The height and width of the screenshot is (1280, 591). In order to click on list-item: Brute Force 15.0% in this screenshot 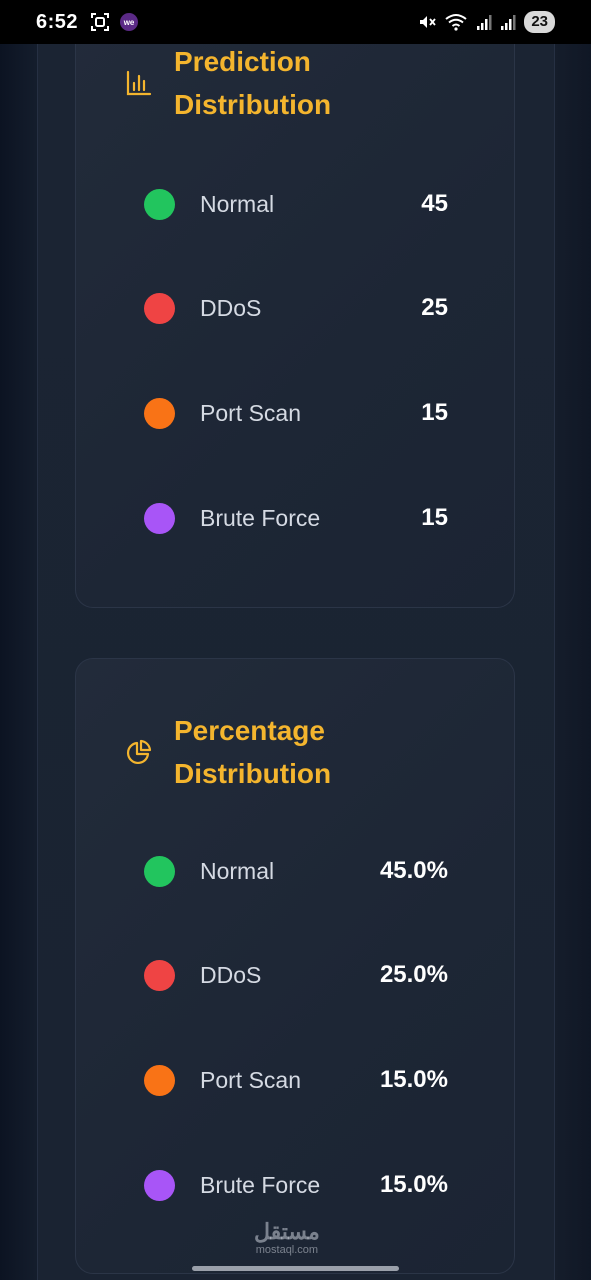, I will do `click(296, 1185)`.